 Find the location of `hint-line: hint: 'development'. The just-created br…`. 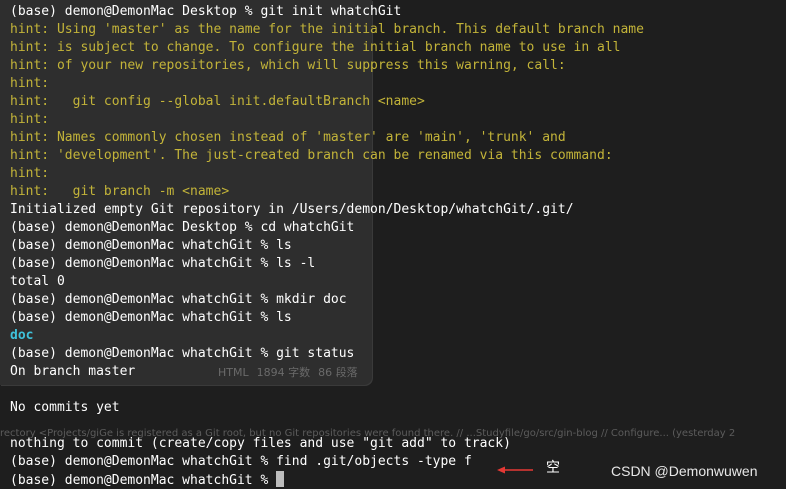

hint-line: hint: 'development'. The just-created br… is located at coordinates (311, 155).